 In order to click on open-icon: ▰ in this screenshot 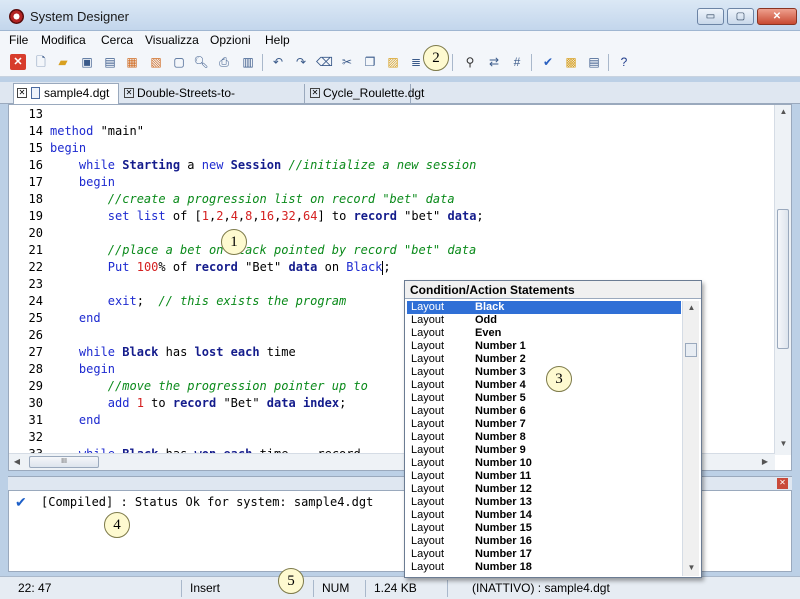, I will do `click(63, 62)`.